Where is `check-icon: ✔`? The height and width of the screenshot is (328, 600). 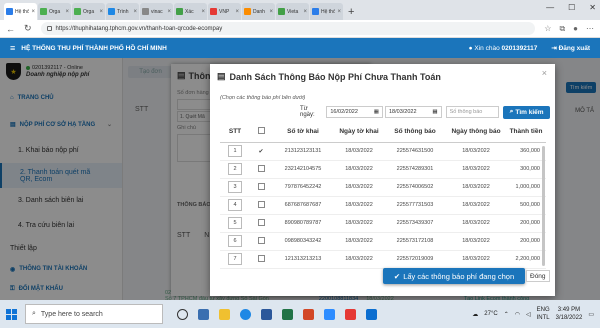 check-icon: ✔ is located at coordinates (397, 276).